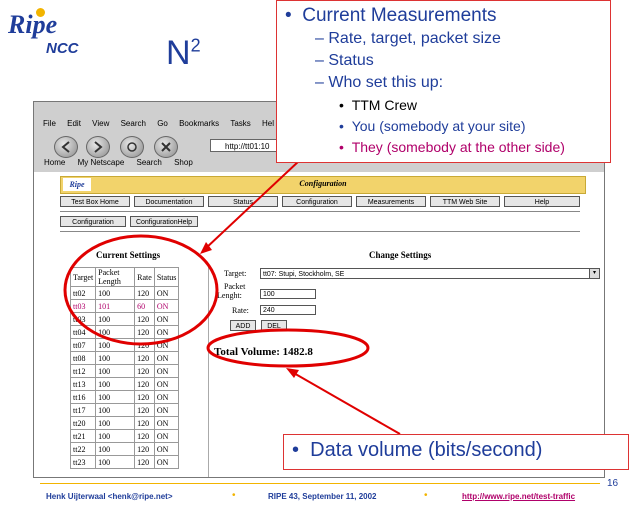 The height and width of the screenshot is (512, 640). I want to click on footer-author: Henk Uijterwaal <henk@ripe.net>, so click(109, 496).